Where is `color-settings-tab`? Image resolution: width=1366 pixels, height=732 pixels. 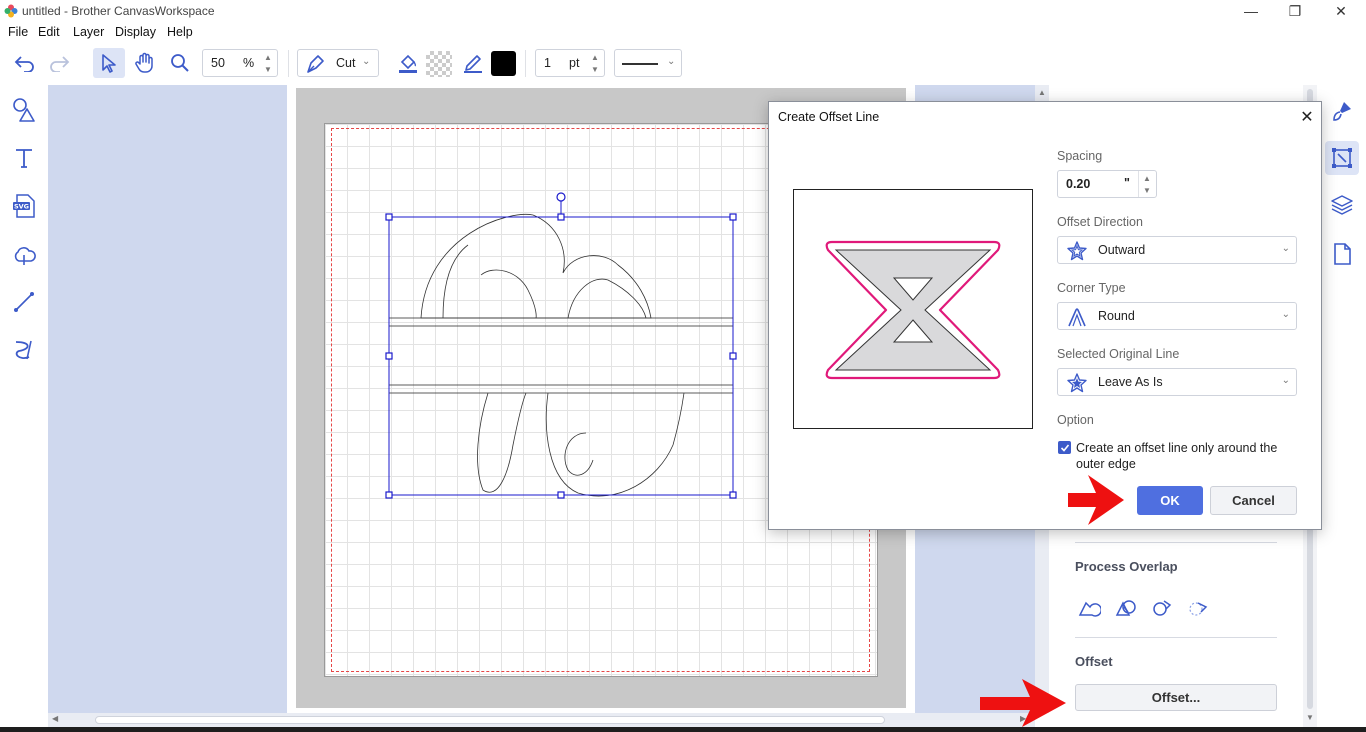
color-settings-tab is located at coordinates (1342, 111).